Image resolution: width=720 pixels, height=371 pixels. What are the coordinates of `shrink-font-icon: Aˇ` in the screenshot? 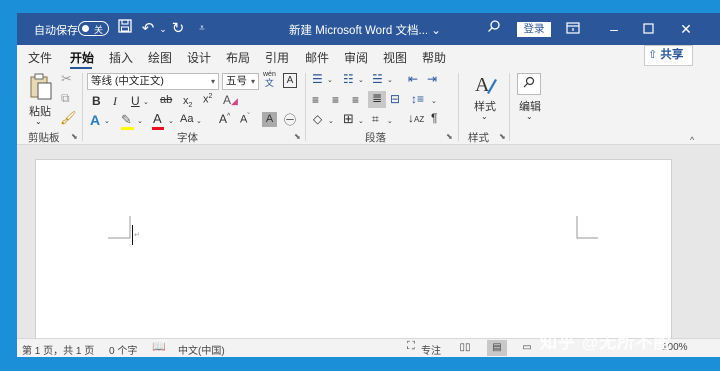 It's located at (245, 119).